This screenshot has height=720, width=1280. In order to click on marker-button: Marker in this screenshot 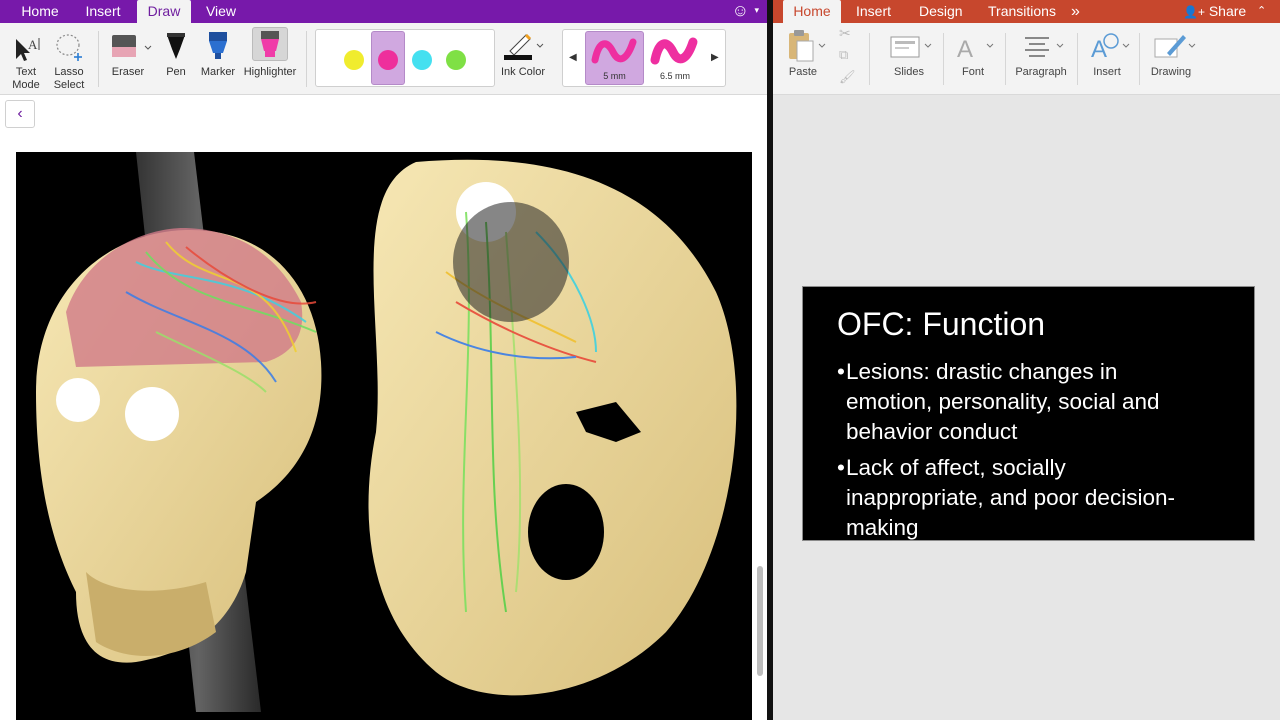, I will do `click(218, 59)`.